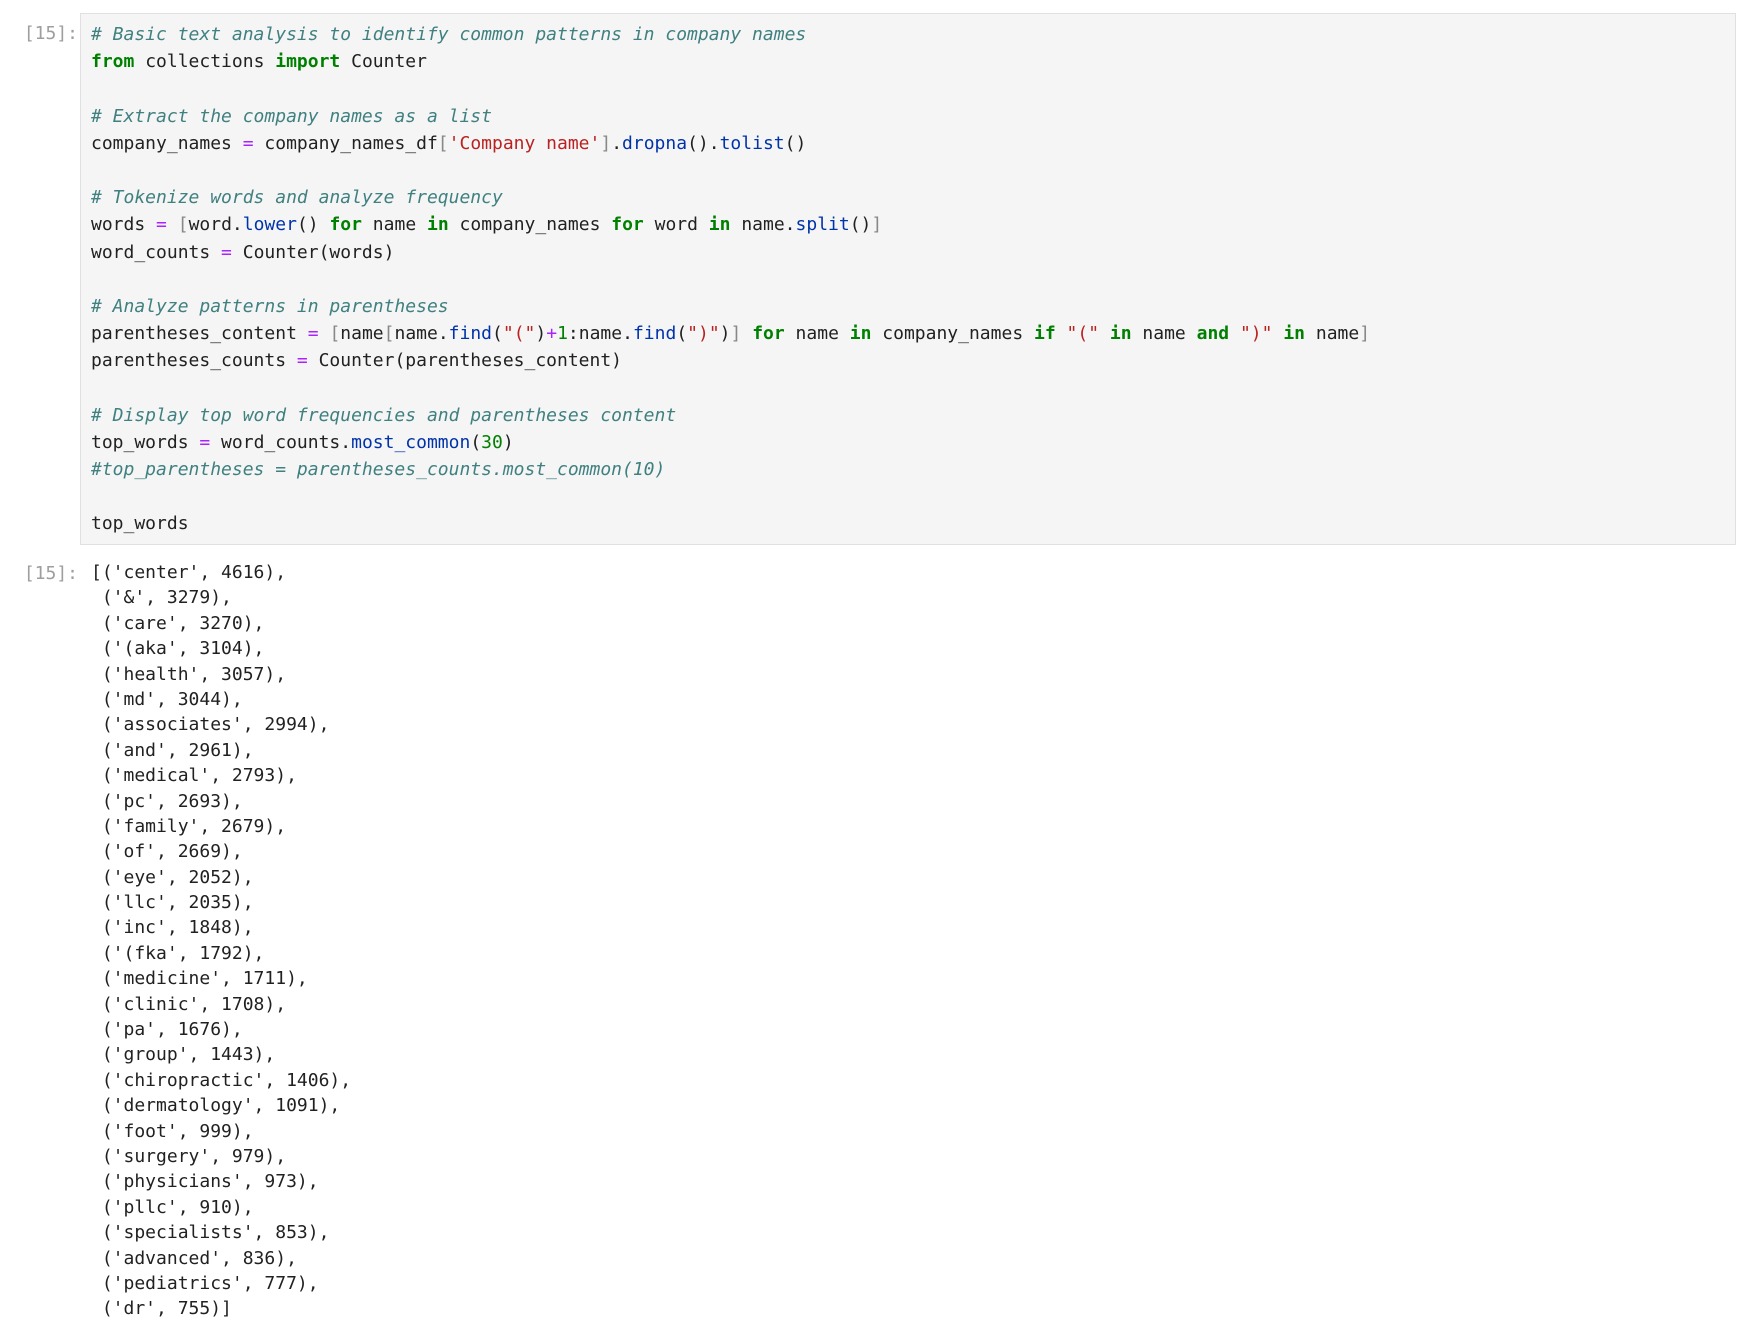  I want to click on output-line: ('pediatrics', 777),, so click(205, 1283).